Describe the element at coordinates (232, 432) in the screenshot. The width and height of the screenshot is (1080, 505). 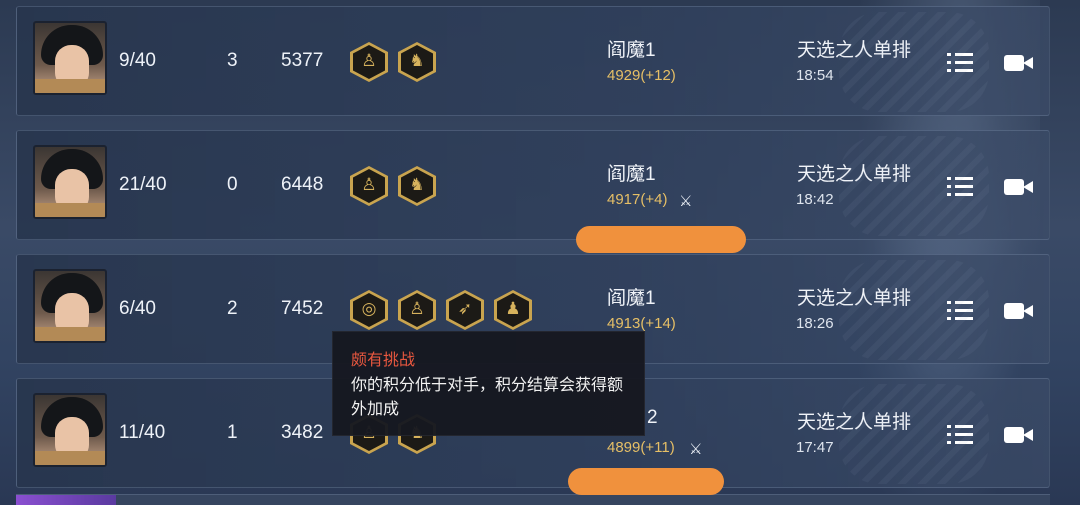
I see `kills-text: 1` at that location.